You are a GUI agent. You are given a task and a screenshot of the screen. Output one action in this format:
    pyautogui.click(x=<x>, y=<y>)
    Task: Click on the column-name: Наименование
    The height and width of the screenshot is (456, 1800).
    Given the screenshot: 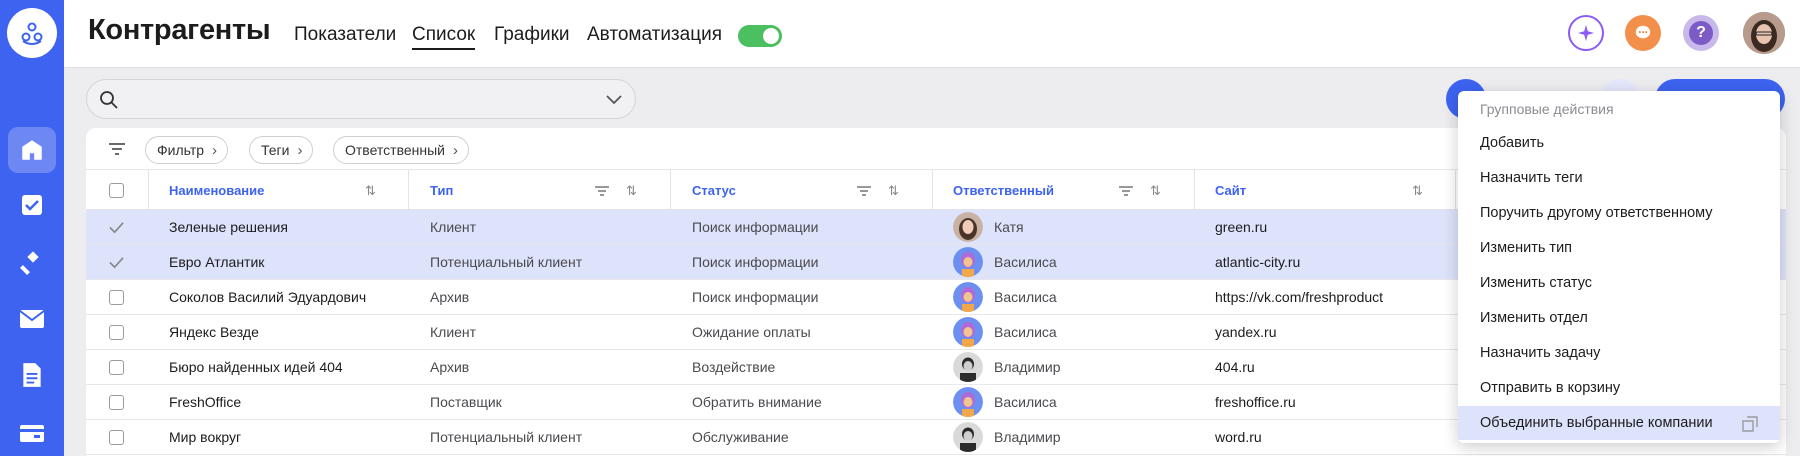 What is the action you would take?
    pyautogui.click(x=216, y=190)
    